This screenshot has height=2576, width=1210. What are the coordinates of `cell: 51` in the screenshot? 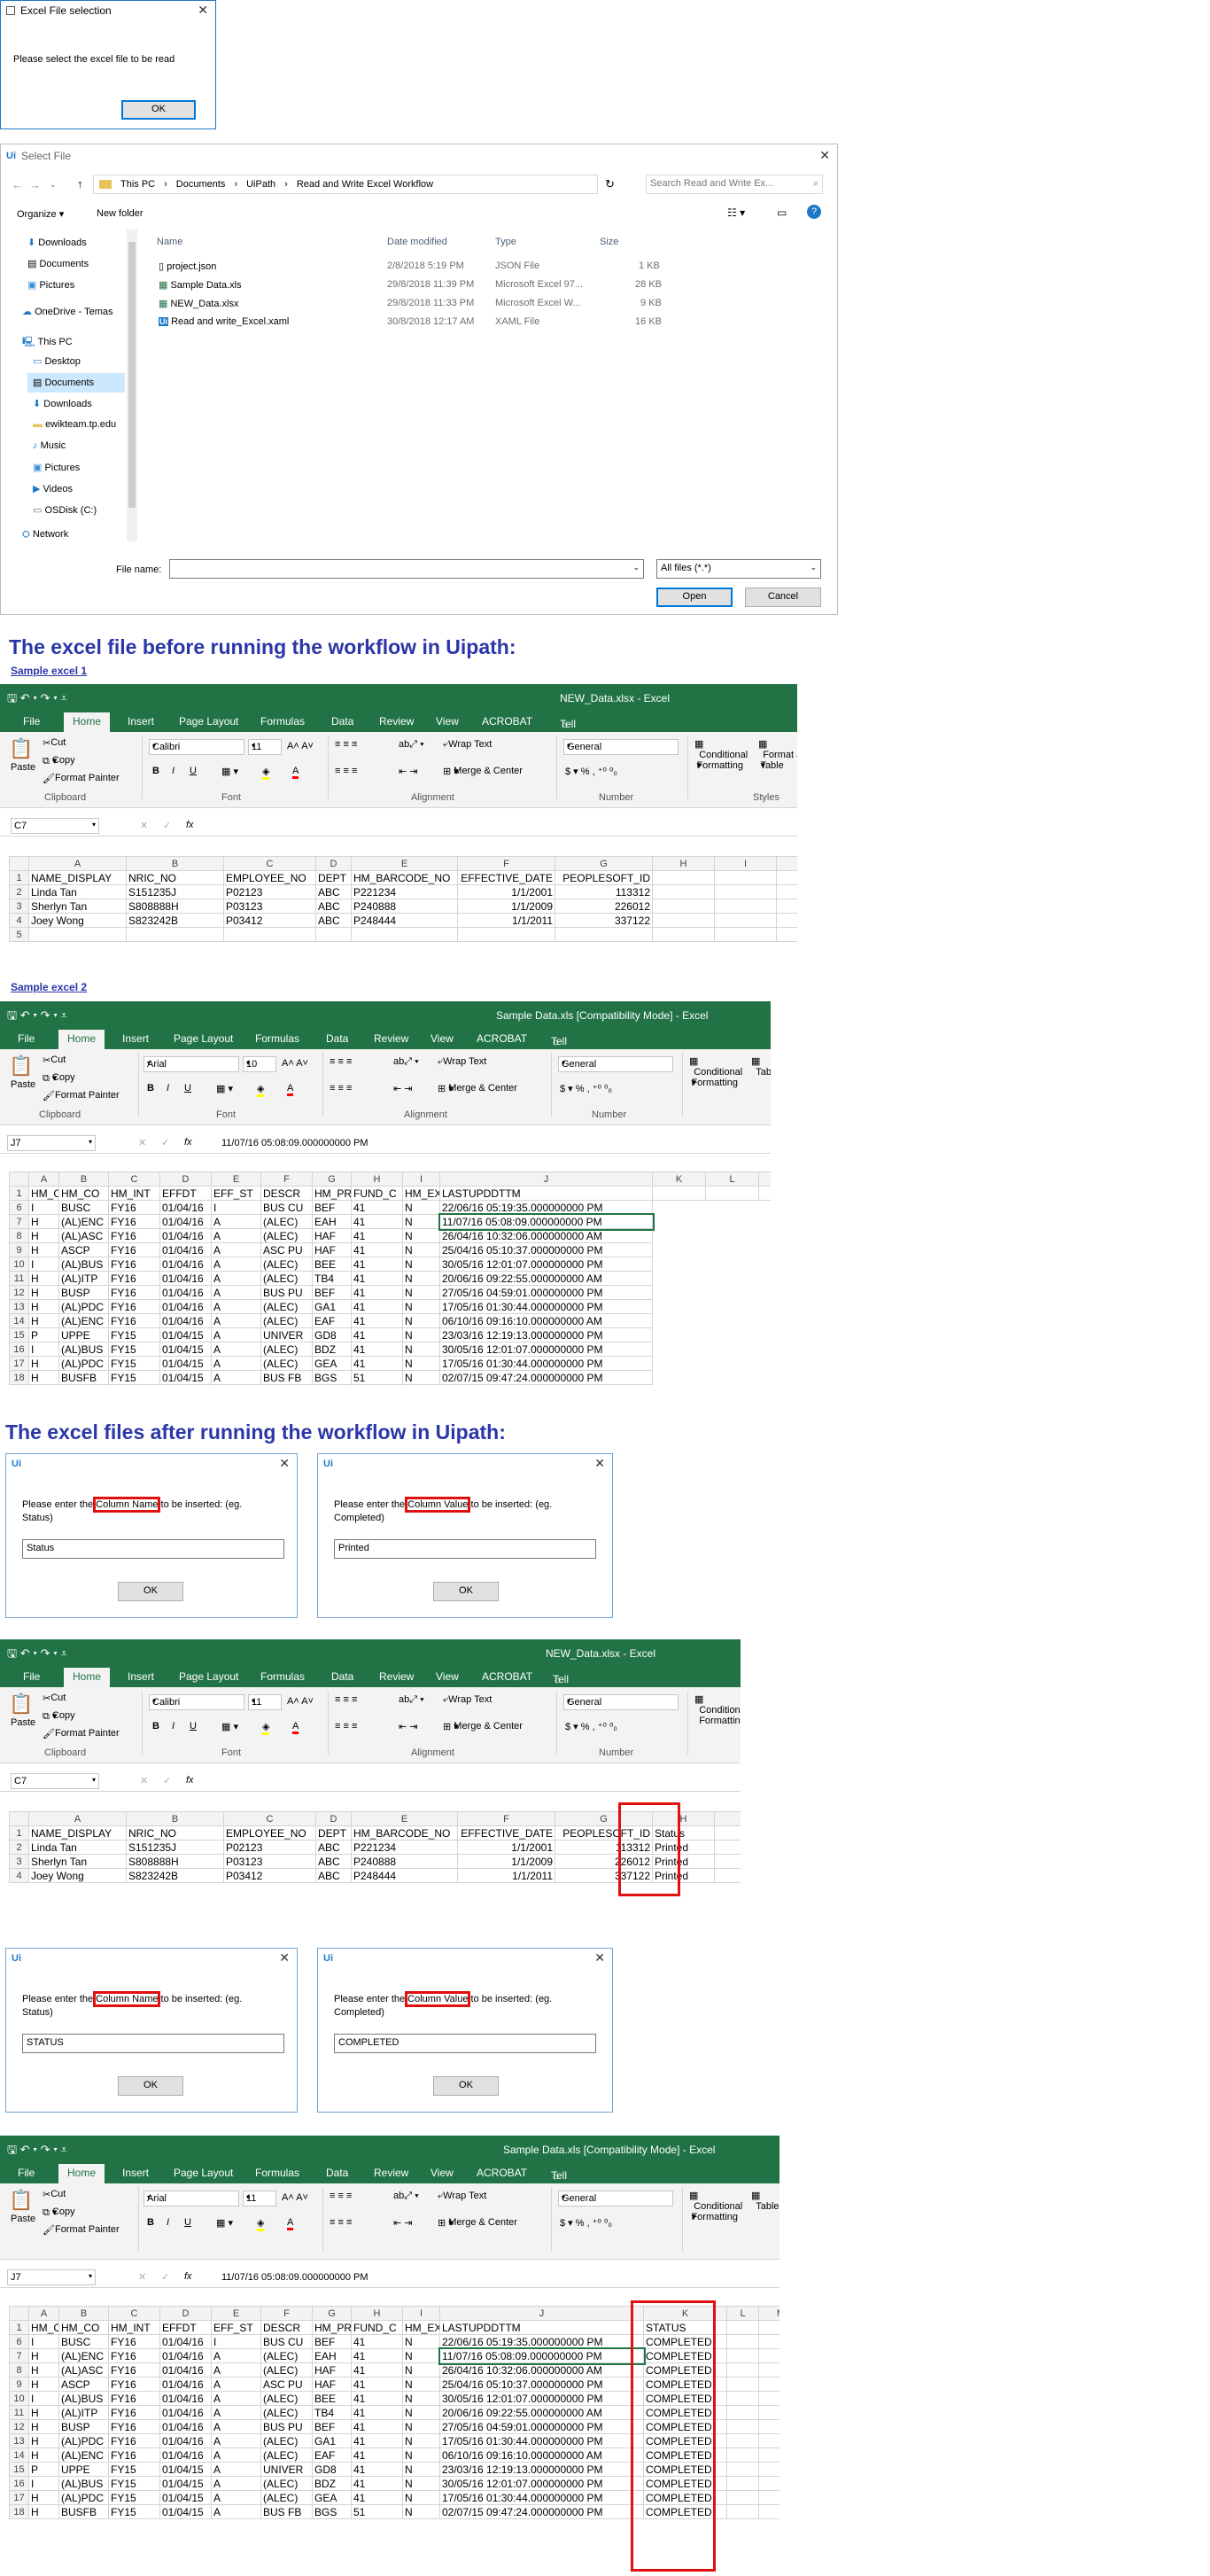 It's located at (377, 1377).